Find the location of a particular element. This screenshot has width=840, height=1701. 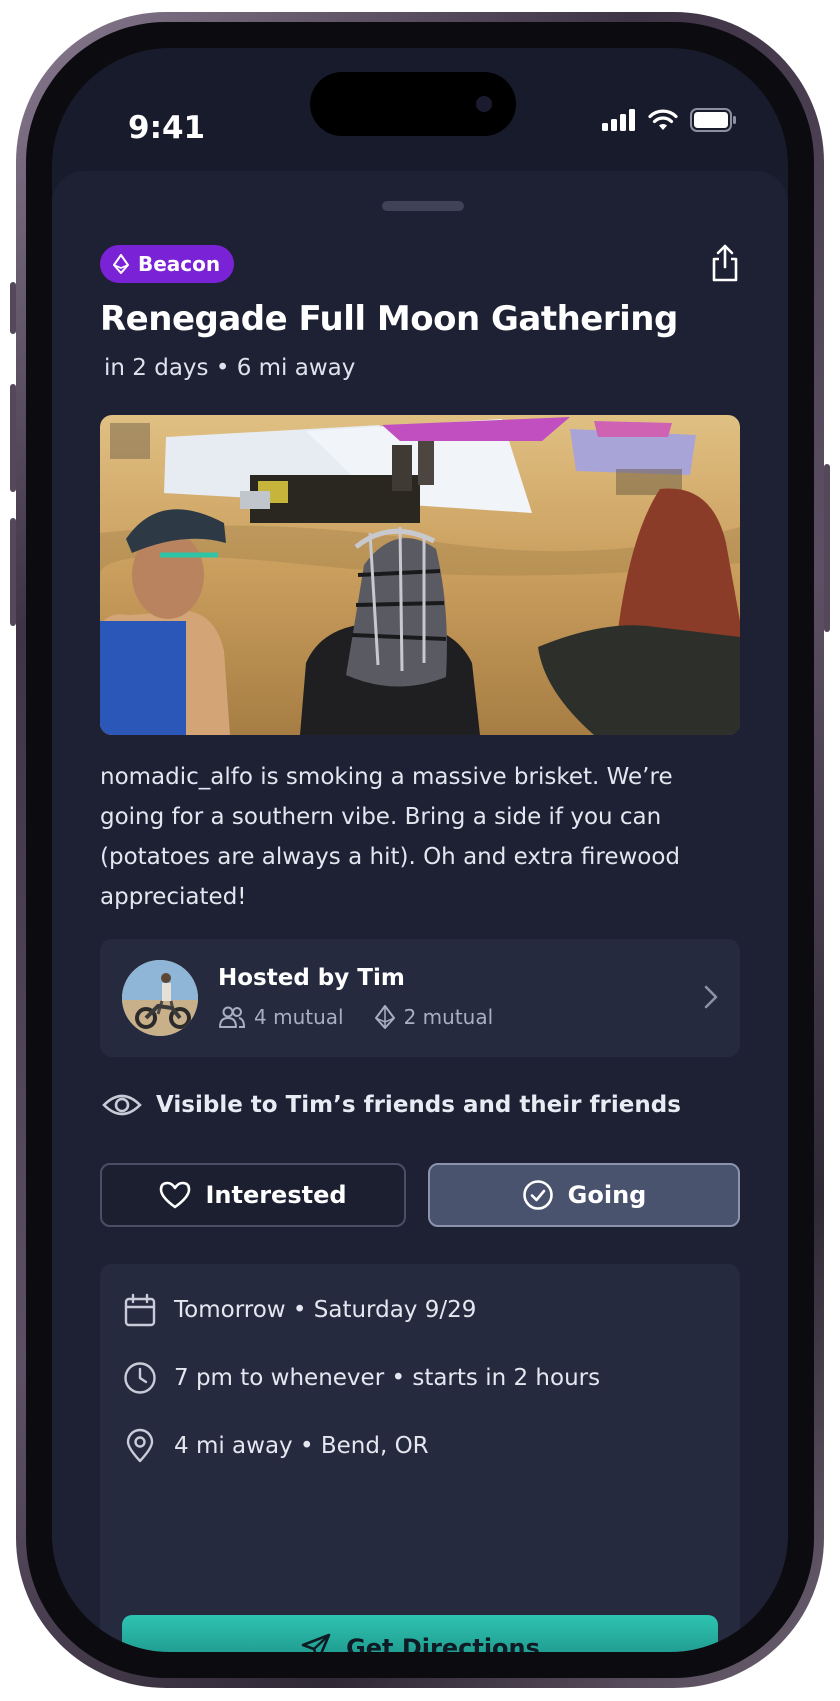

event-time: 7 pm to whenever • starts in 2 hours is located at coordinates (387, 1378).